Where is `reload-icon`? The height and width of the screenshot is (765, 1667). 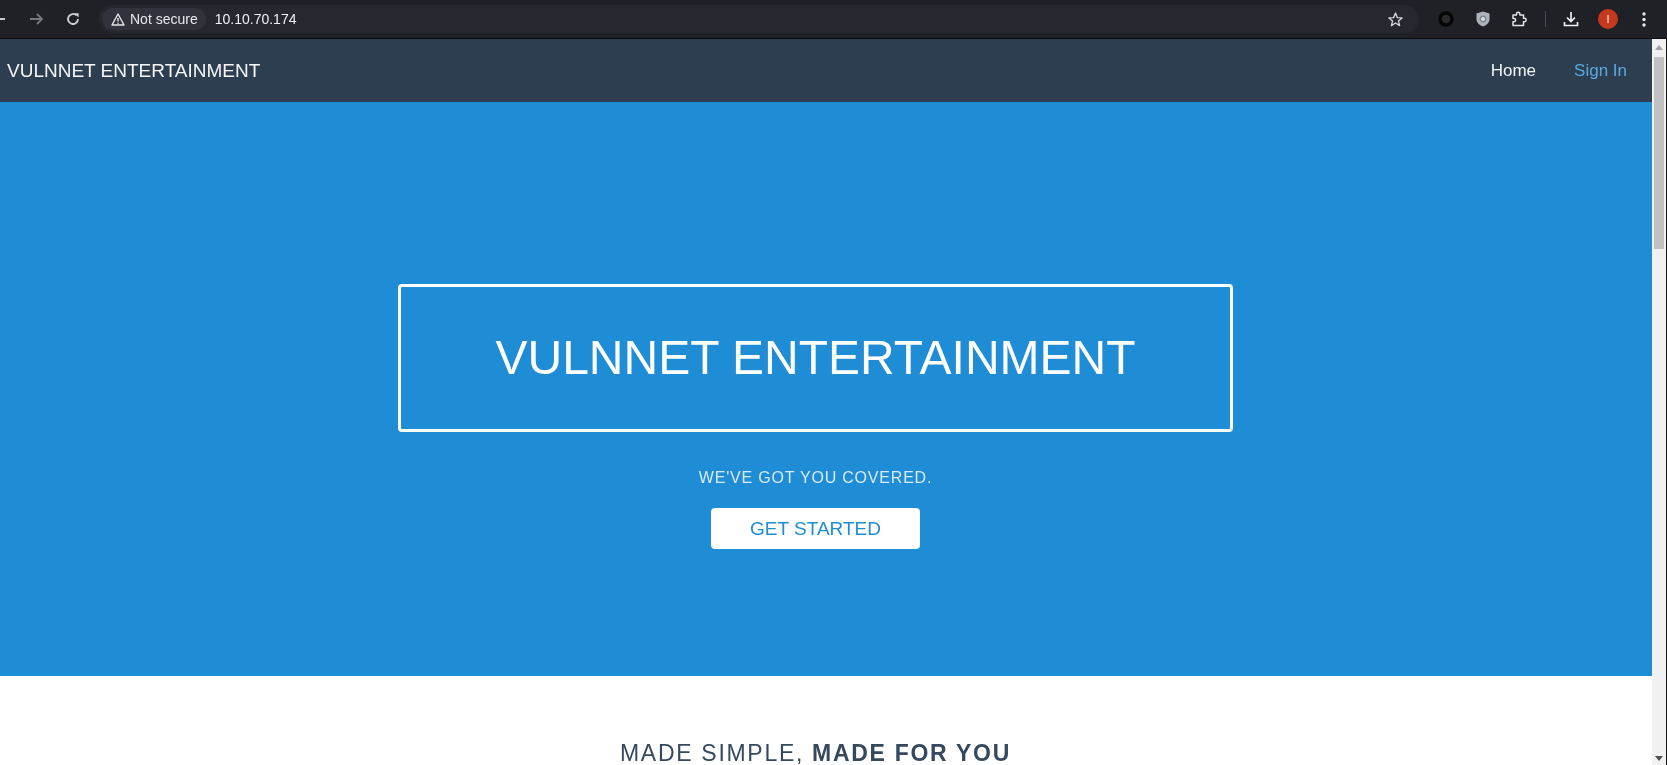 reload-icon is located at coordinates (73, 19).